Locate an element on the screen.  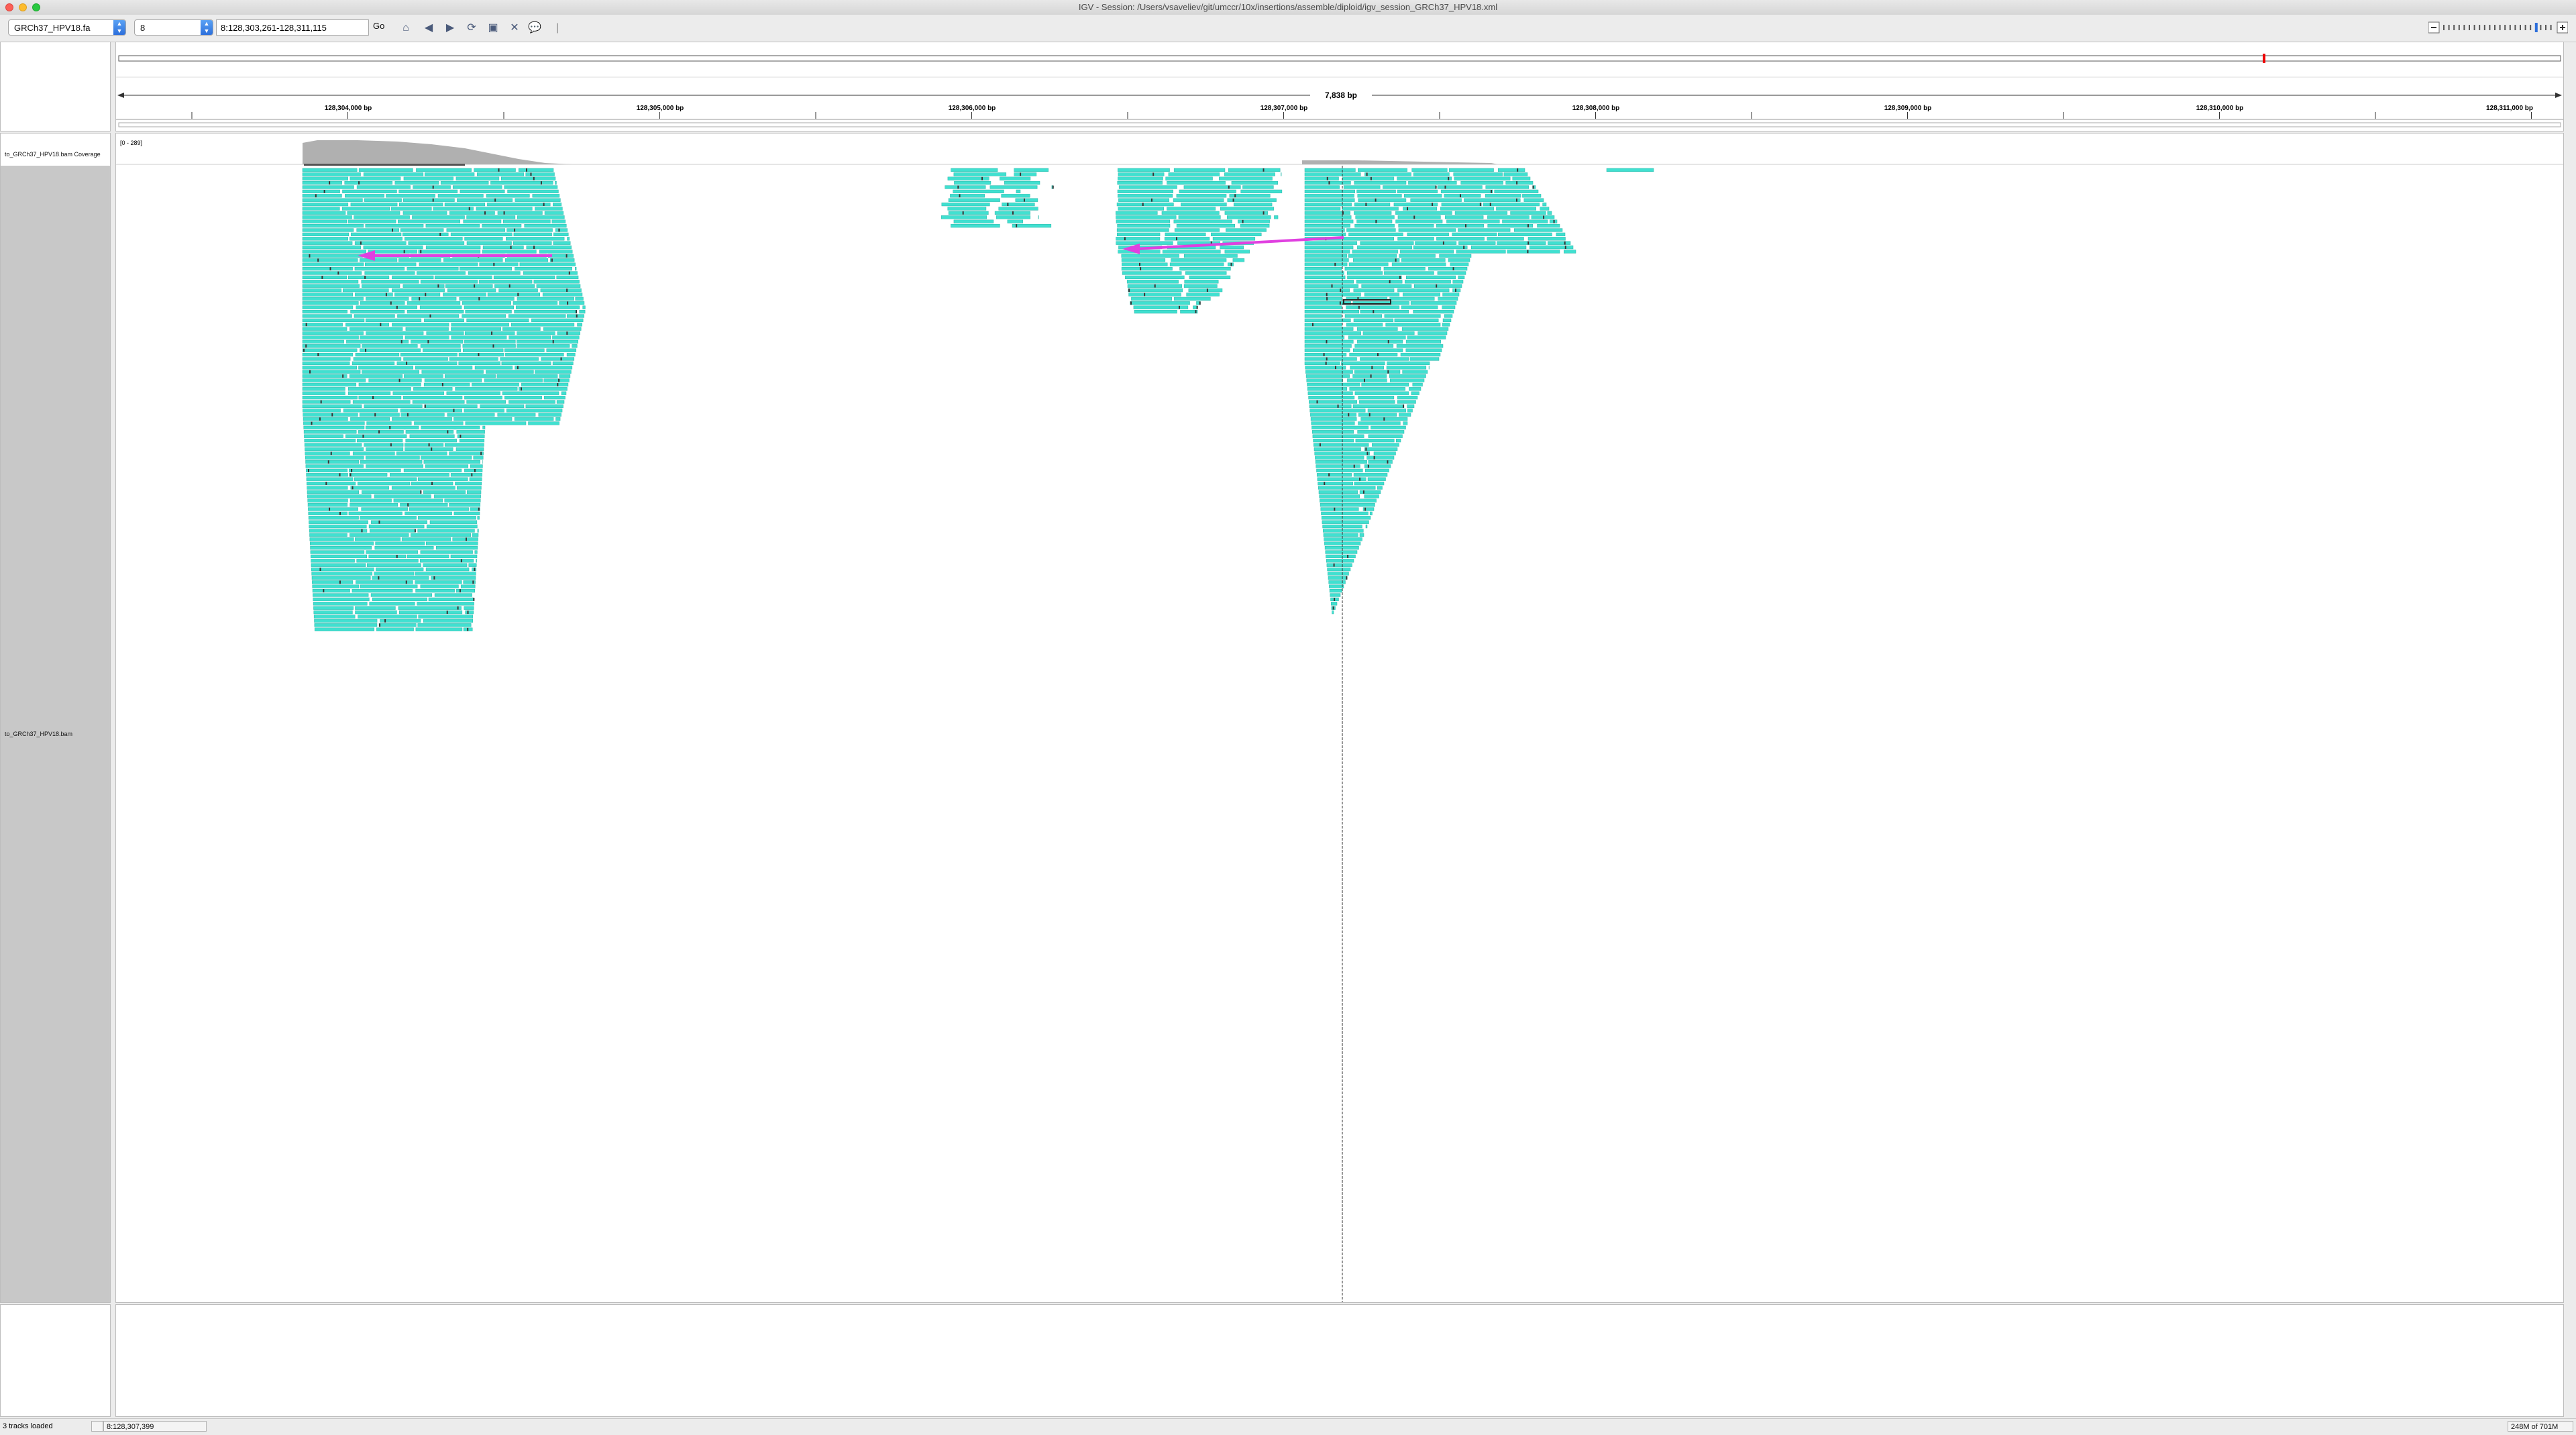
zoom-tick is located at coordinates (2536, 28).